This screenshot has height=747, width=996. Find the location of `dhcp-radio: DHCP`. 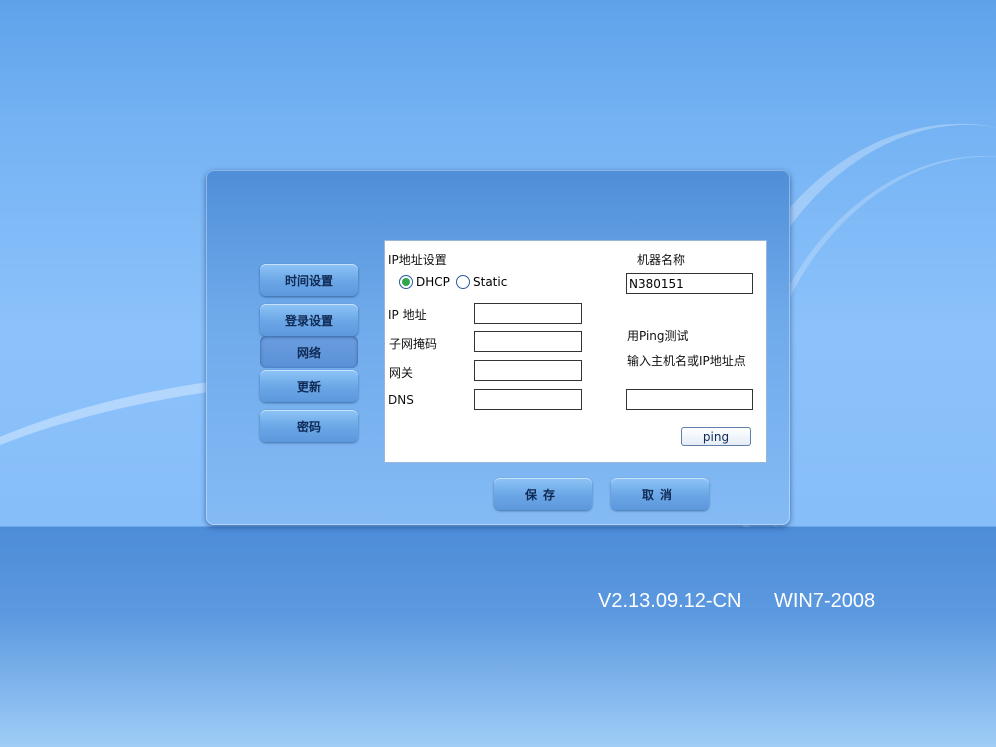

dhcp-radio: DHCP is located at coordinates (424, 282).